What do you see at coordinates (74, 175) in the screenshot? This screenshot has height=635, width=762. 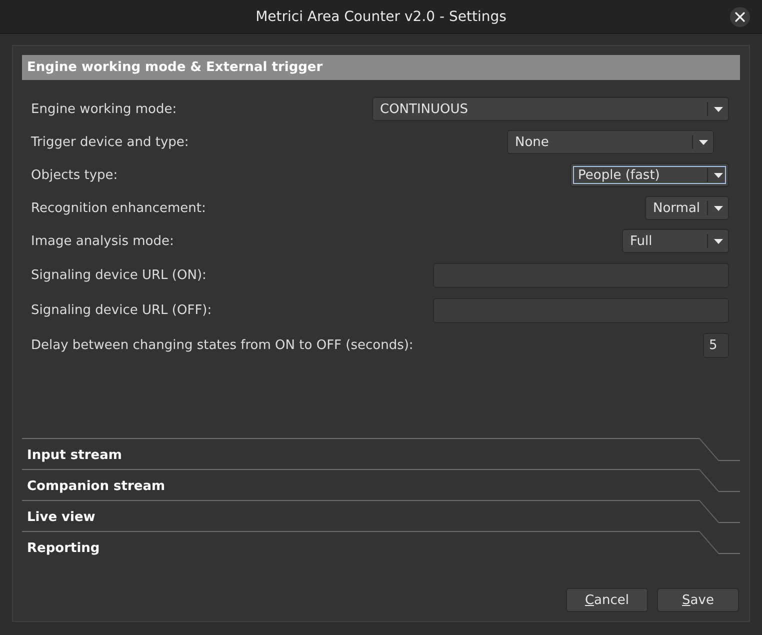 I see `field-label: Objects type:` at bounding box center [74, 175].